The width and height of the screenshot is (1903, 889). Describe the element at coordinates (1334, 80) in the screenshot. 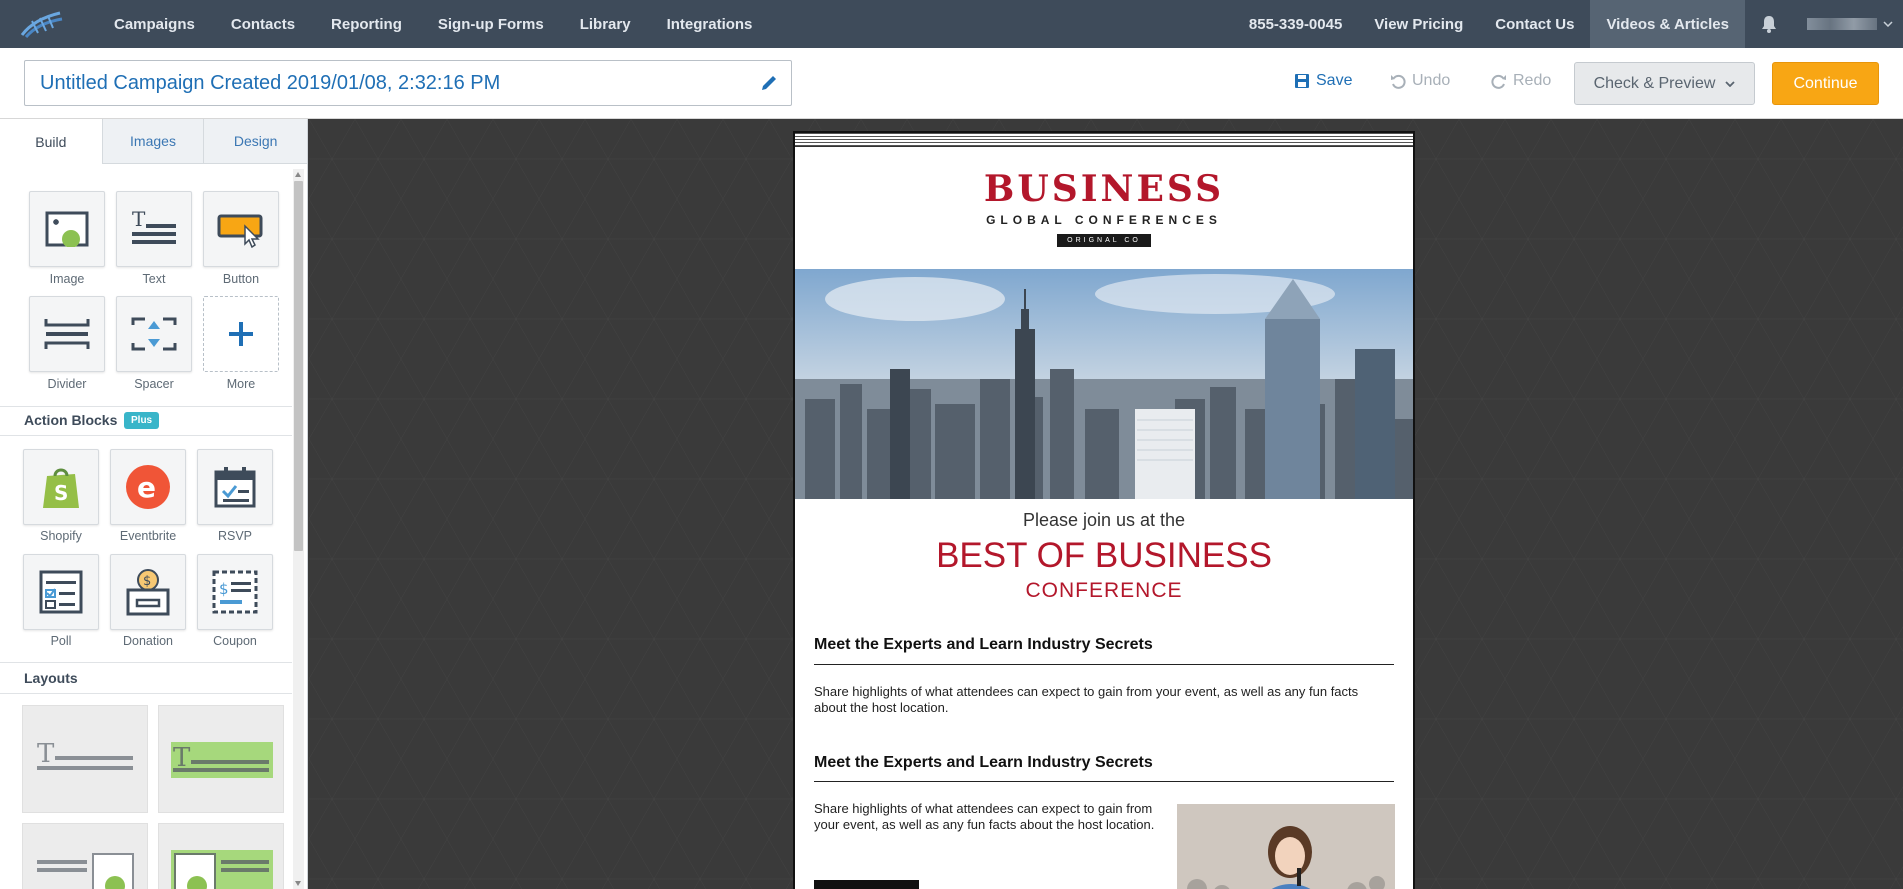

I see `save-label: Save` at that location.